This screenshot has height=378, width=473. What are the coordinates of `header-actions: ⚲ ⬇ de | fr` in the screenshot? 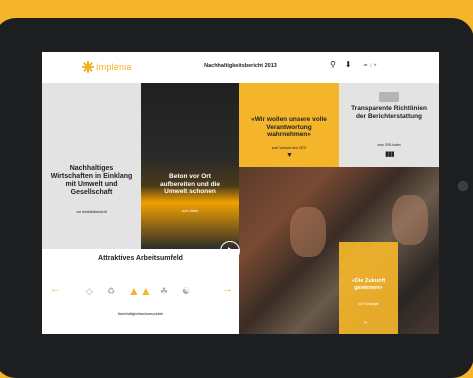 It's located at (353, 64).